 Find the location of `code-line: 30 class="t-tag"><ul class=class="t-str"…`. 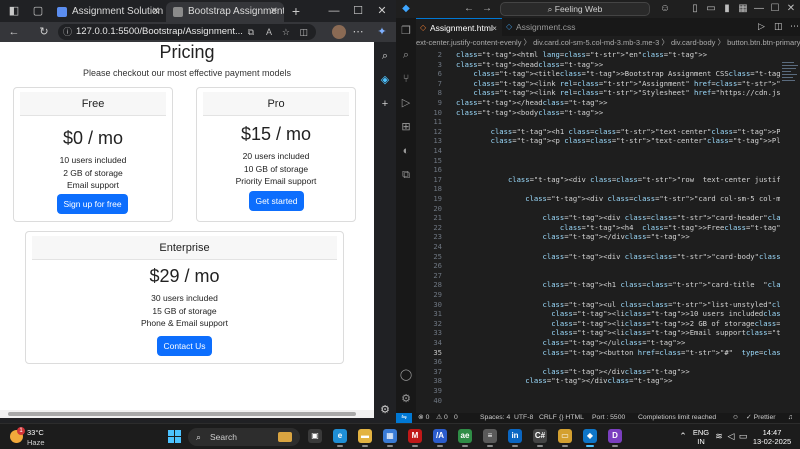

code-line: 30 class="t-tag"><ul class=class="t-str"… is located at coordinates (598, 305).